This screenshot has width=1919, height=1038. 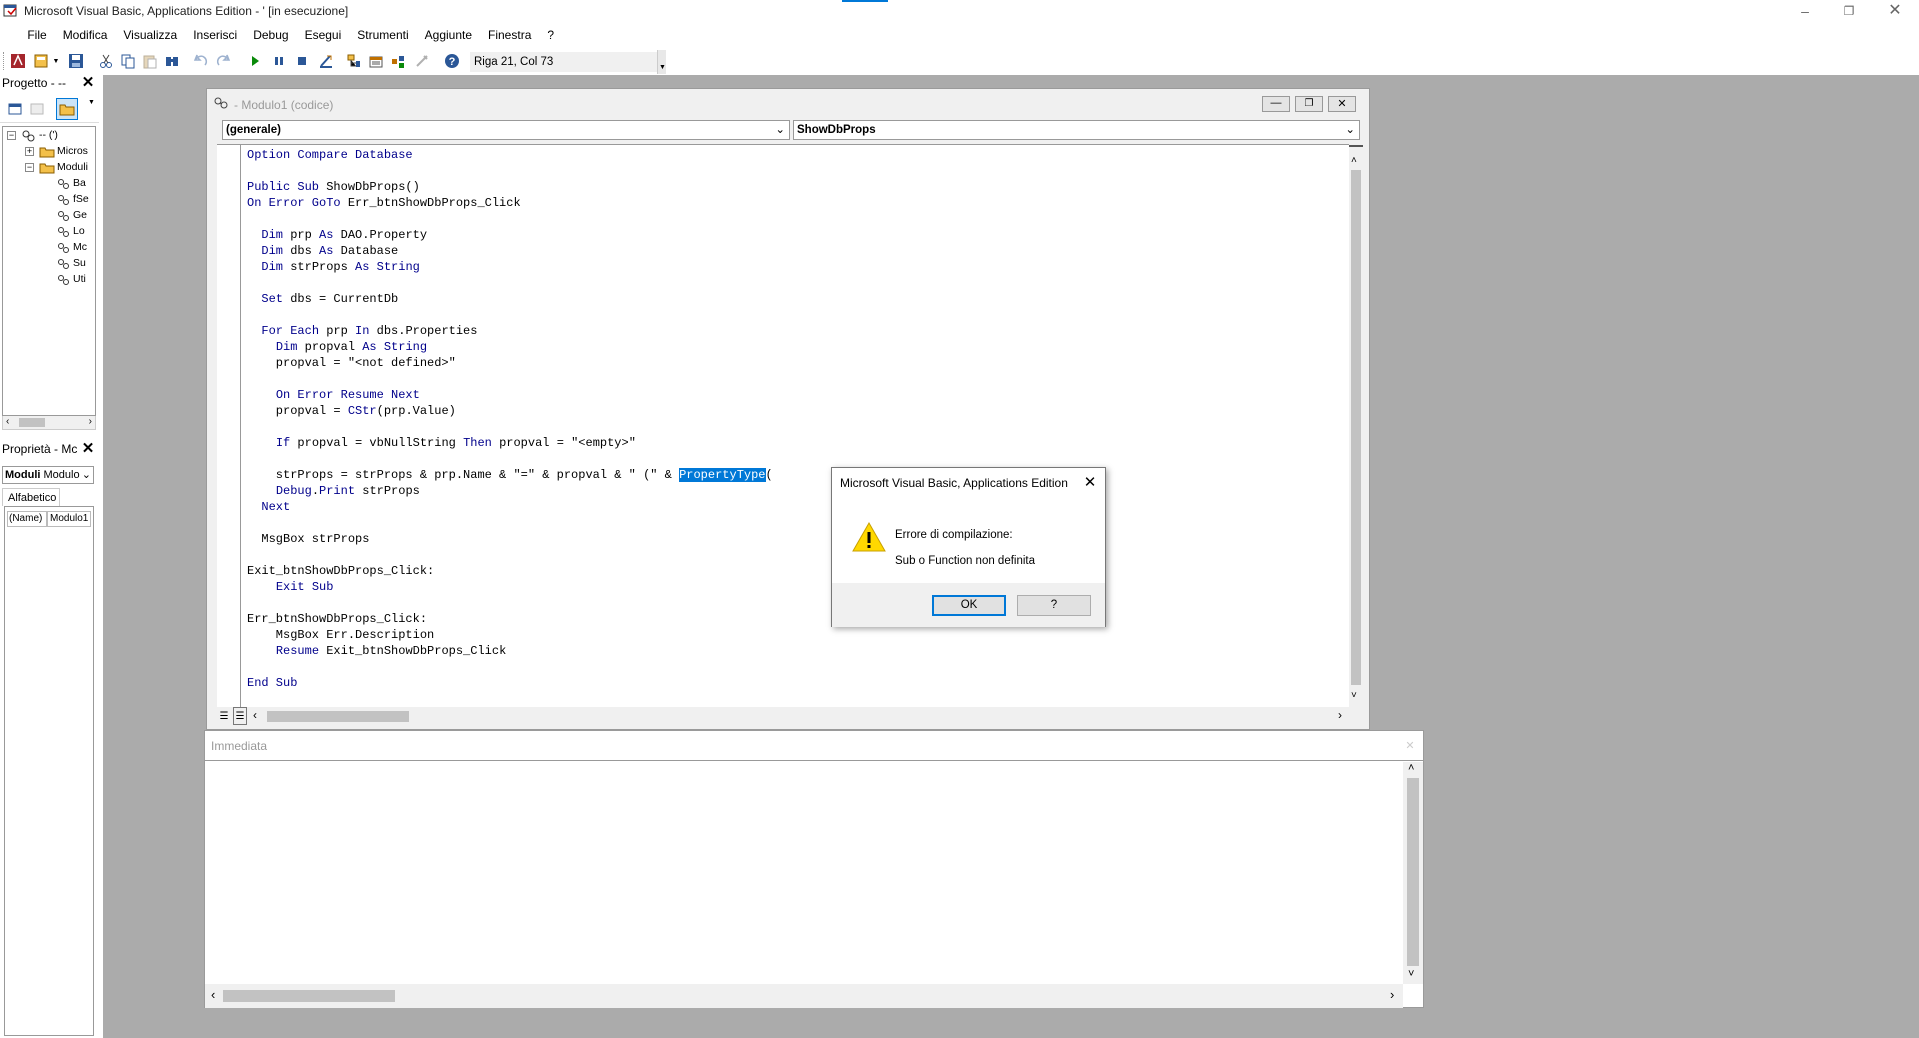 I want to click on insert-module-icon, so click(x=42, y=61).